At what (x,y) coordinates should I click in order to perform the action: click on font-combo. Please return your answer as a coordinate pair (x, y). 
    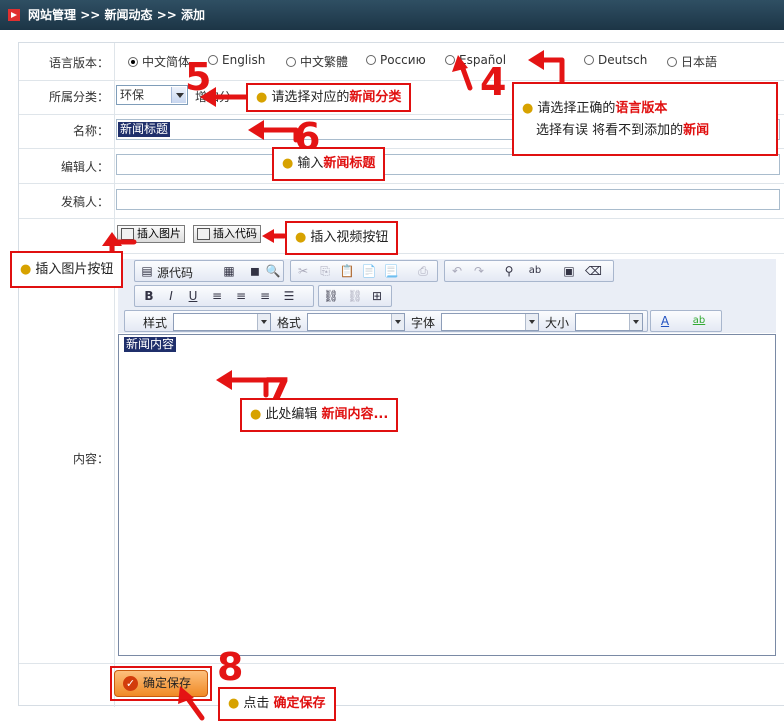
    Looking at the image, I should click on (490, 322).